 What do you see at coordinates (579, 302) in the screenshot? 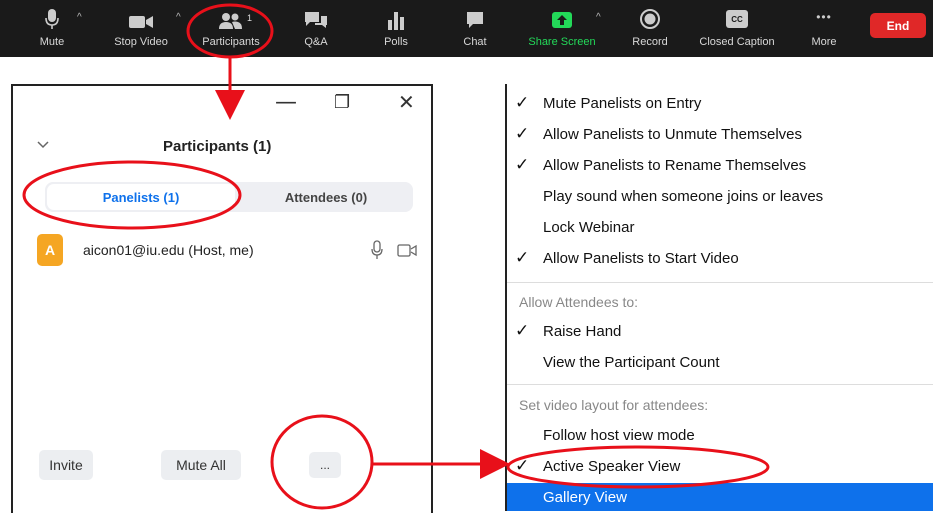
I see `section-attendees-label: Allow Attendees to:` at bounding box center [579, 302].